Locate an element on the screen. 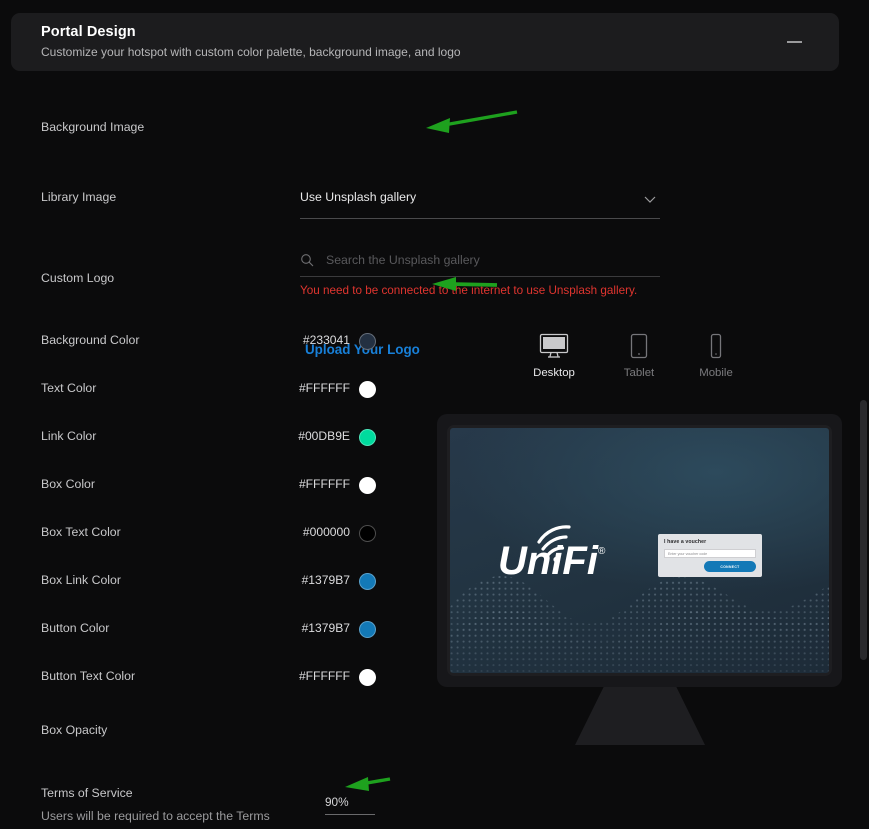 The height and width of the screenshot is (829, 869). minimize-button is located at coordinates (794, 42).